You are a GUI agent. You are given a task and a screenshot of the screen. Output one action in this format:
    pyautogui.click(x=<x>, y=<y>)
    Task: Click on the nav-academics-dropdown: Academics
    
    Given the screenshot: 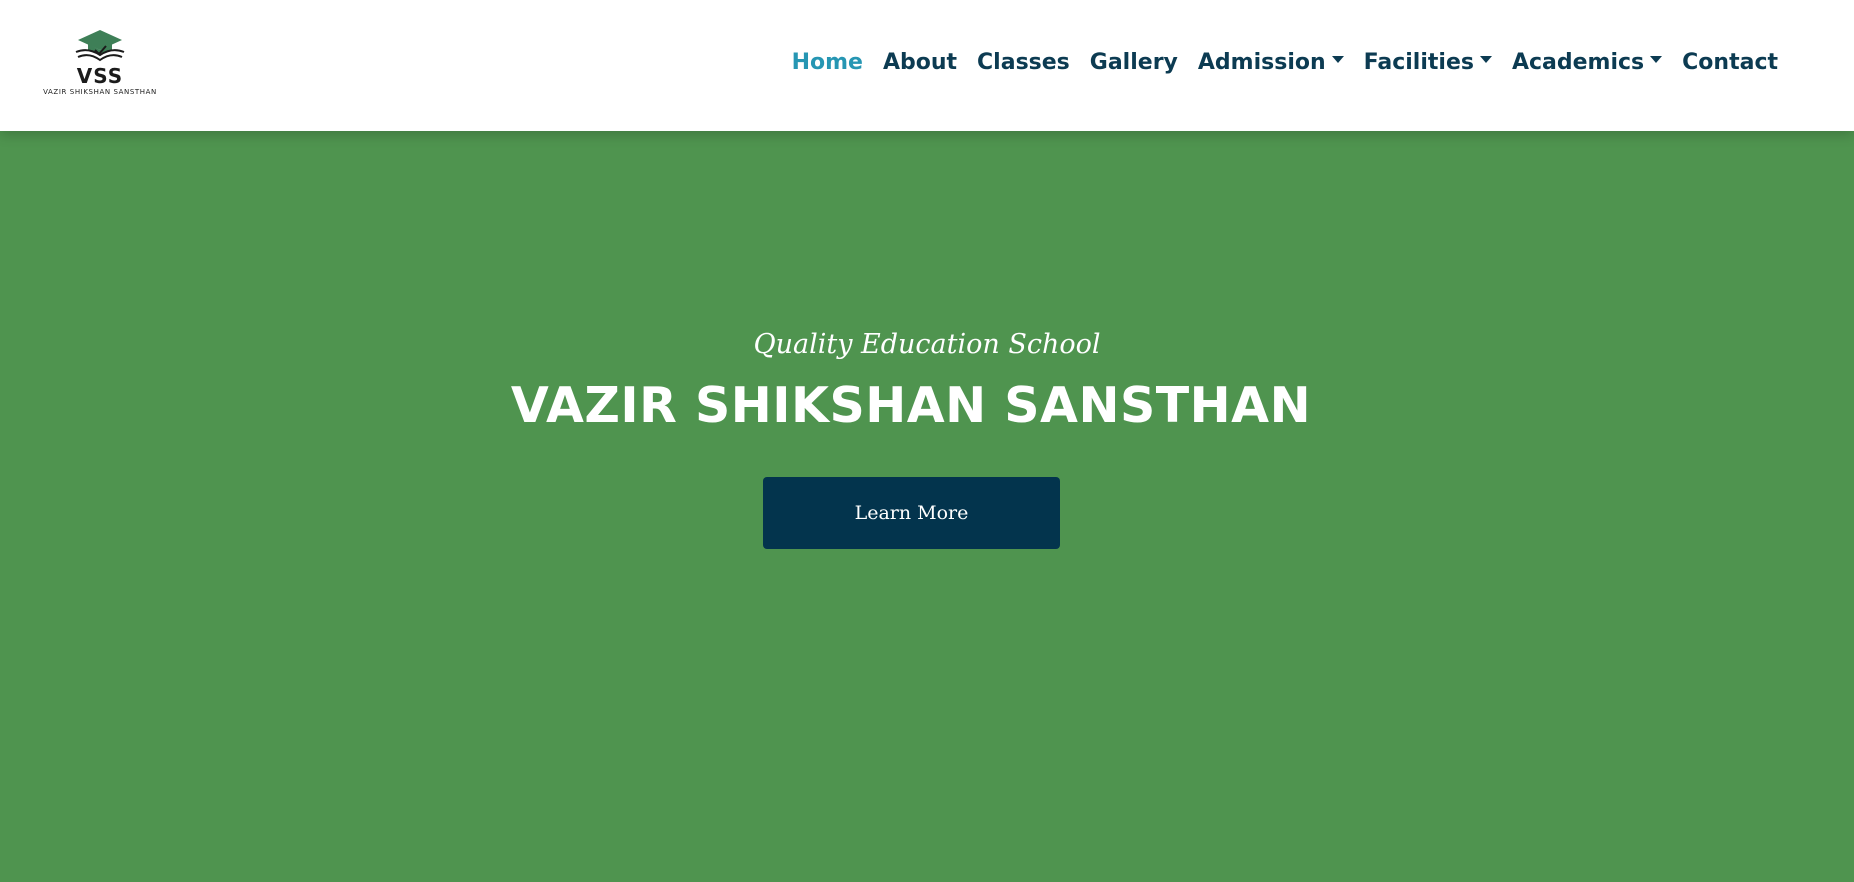 What is the action you would take?
    pyautogui.click(x=1587, y=62)
    